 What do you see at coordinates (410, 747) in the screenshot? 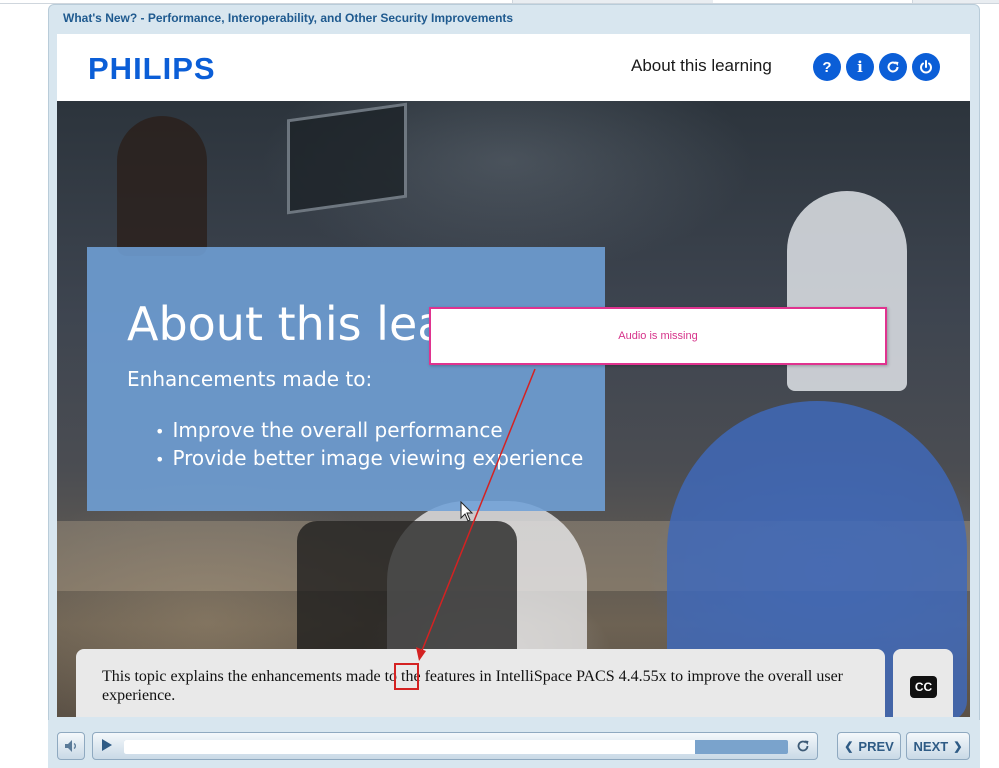
I see `progress-fill` at bounding box center [410, 747].